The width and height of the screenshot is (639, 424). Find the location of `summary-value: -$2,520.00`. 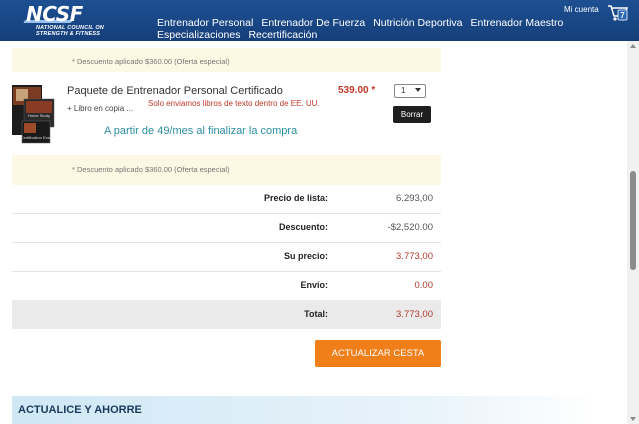

summary-value: -$2,520.00 is located at coordinates (410, 227).